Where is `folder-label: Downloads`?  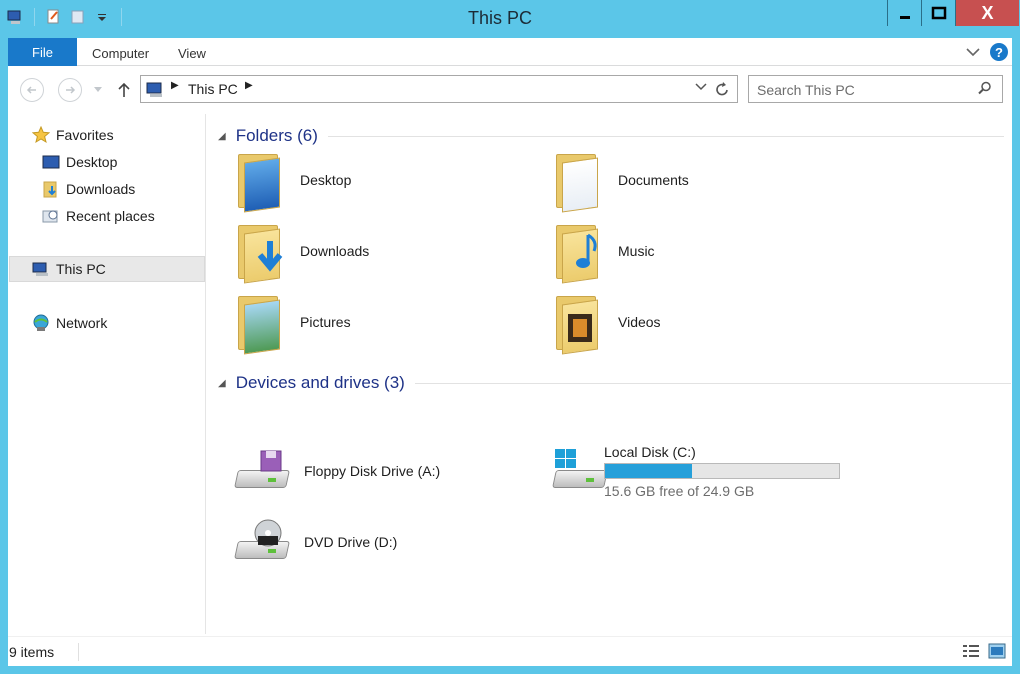
folder-label: Downloads is located at coordinates (335, 251).